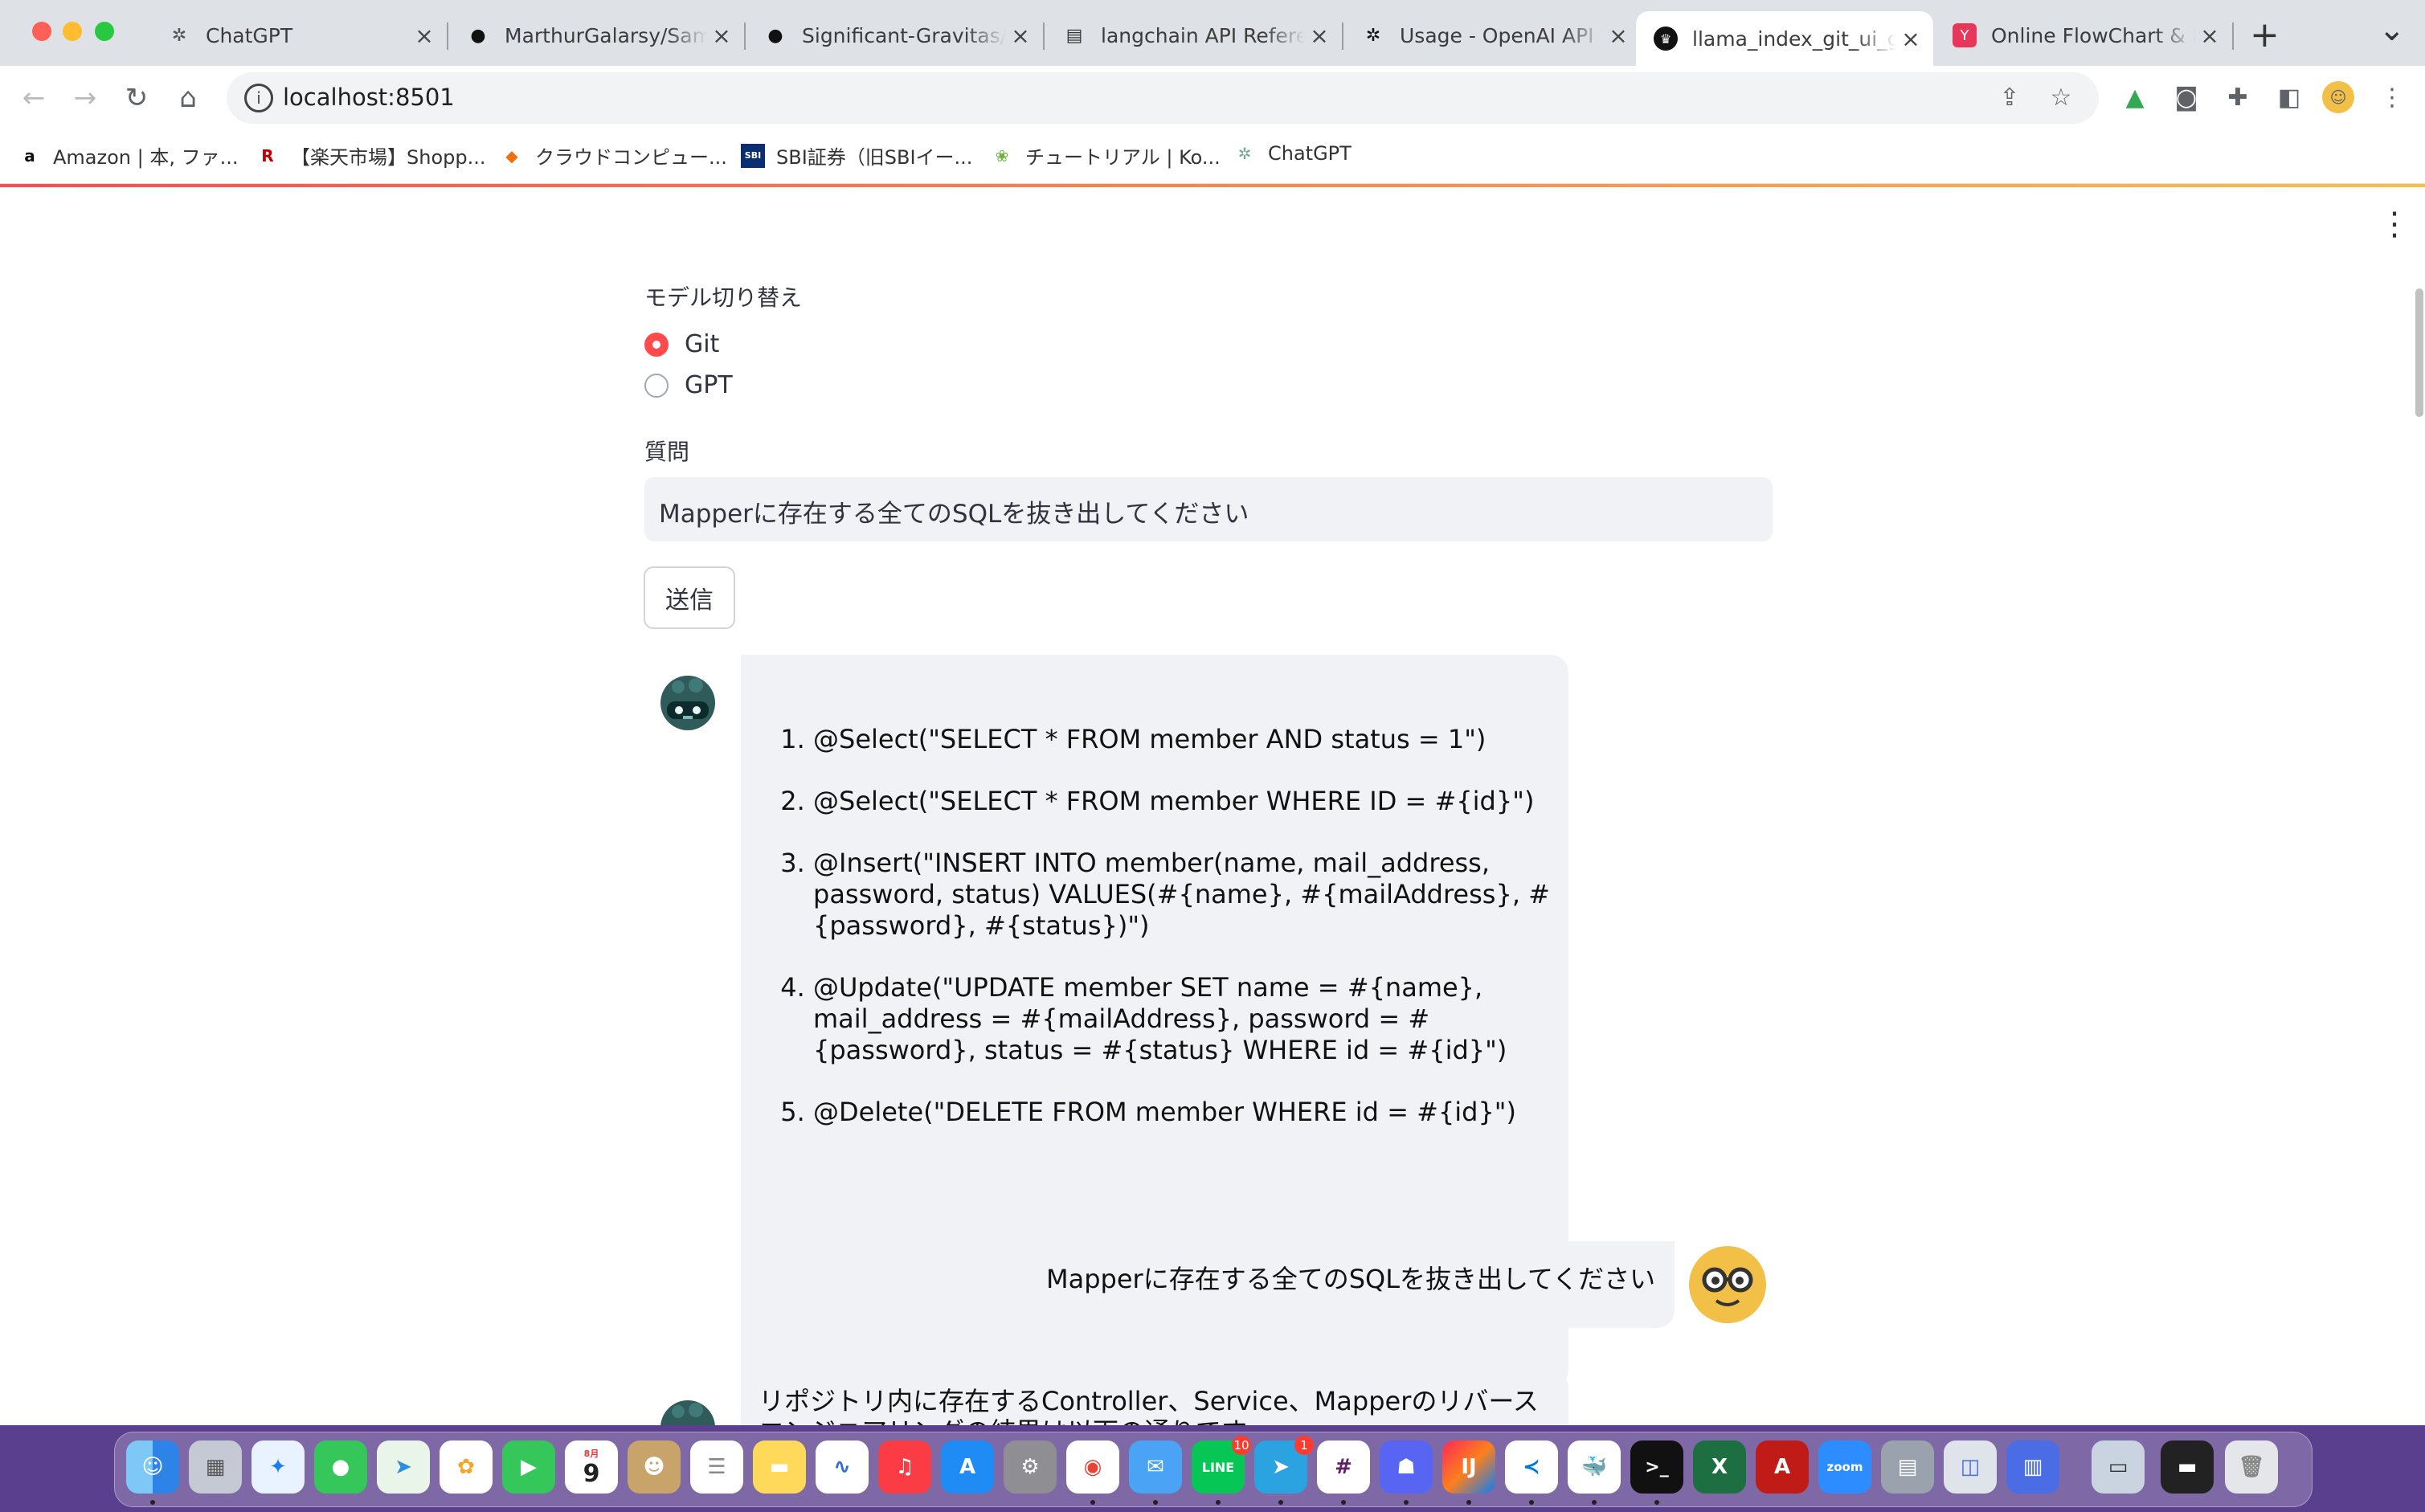  Describe the element at coordinates (688, 1409) in the screenshot. I see `bot-avatar` at that location.